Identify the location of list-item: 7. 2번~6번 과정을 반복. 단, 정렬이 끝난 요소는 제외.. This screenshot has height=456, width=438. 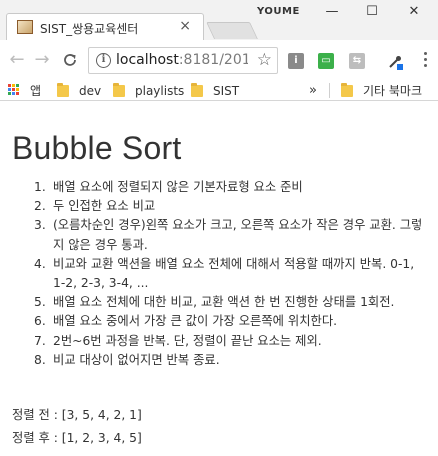
(231, 341).